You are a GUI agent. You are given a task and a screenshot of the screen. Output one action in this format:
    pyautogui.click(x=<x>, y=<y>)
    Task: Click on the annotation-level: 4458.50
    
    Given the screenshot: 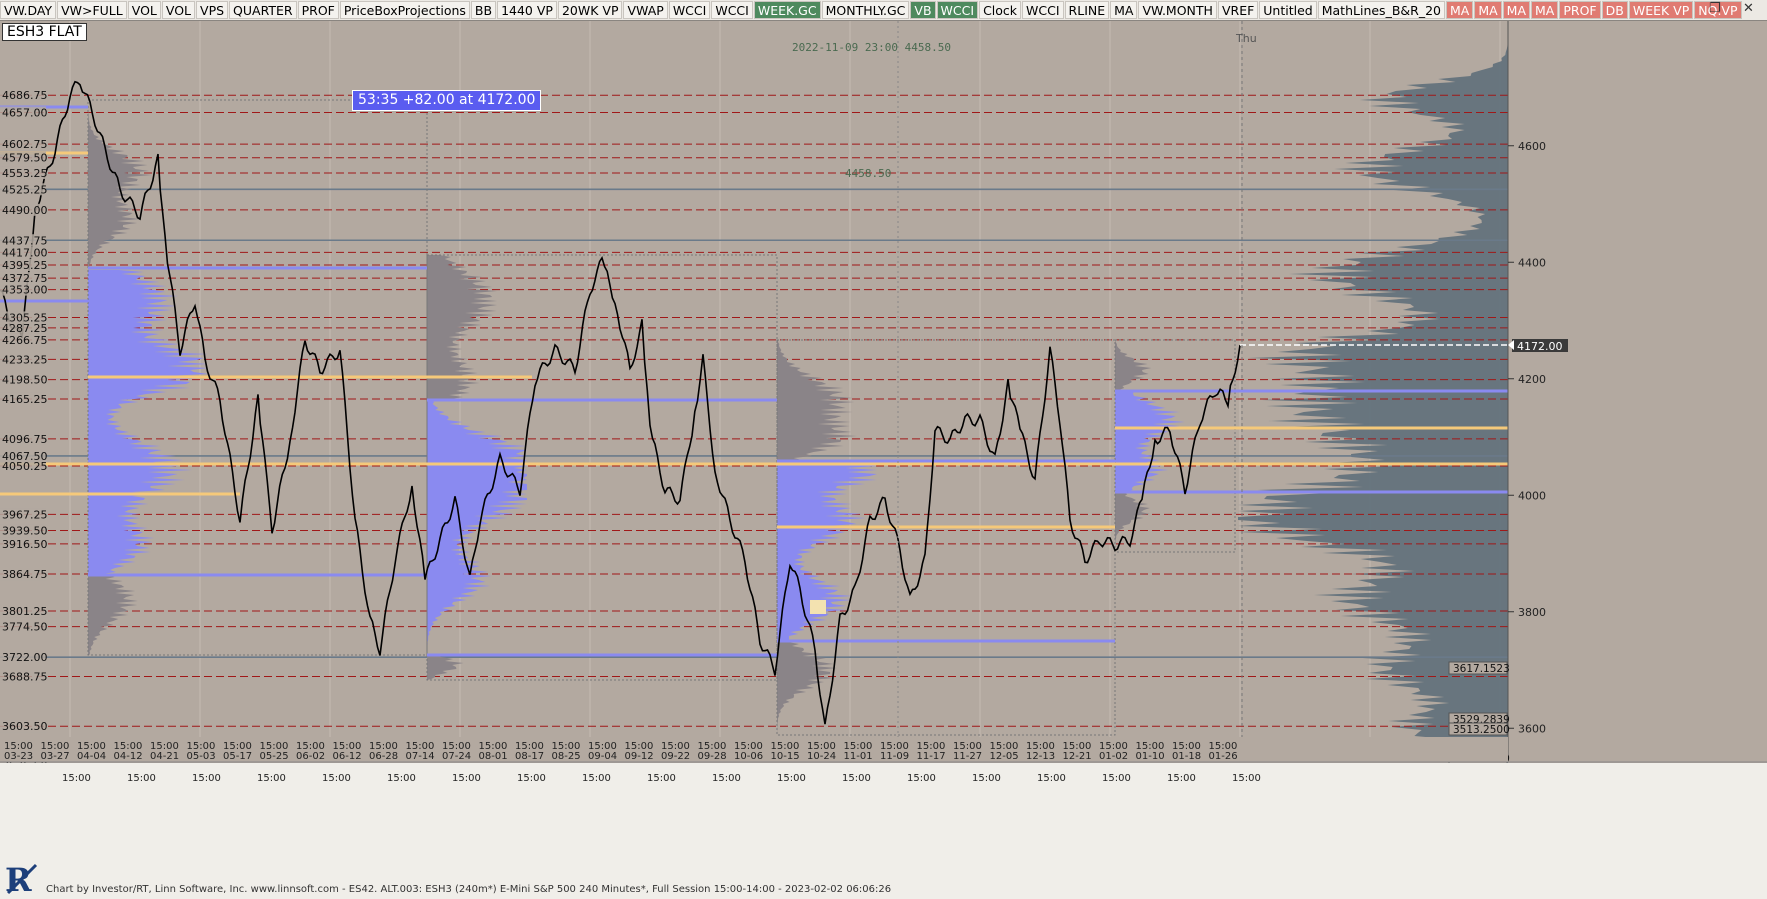 What is the action you would take?
    pyautogui.click(x=868, y=173)
    